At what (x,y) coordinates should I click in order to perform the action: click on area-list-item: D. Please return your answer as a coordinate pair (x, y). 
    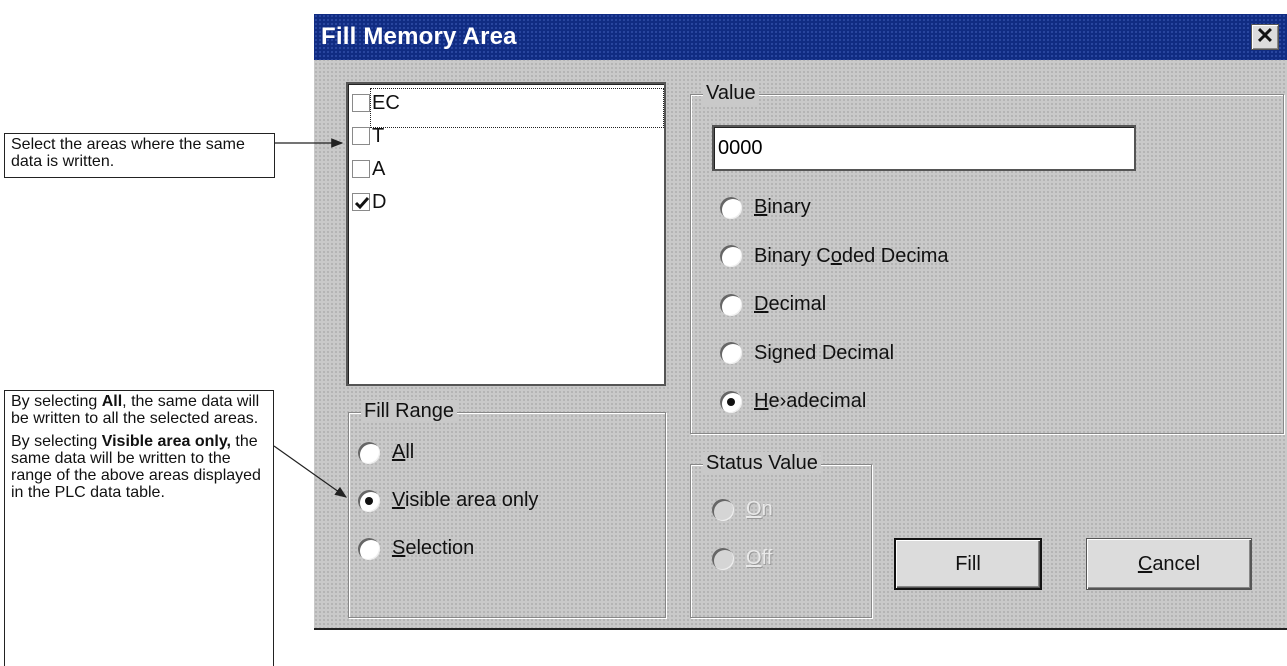
    Looking at the image, I should click on (369, 202).